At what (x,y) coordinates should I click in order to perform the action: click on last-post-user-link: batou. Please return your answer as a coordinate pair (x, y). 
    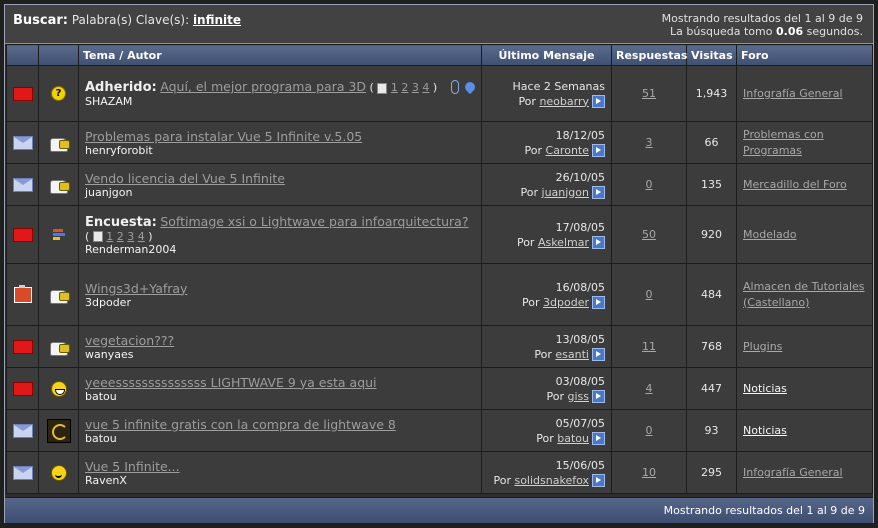
    Looking at the image, I should click on (573, 438).